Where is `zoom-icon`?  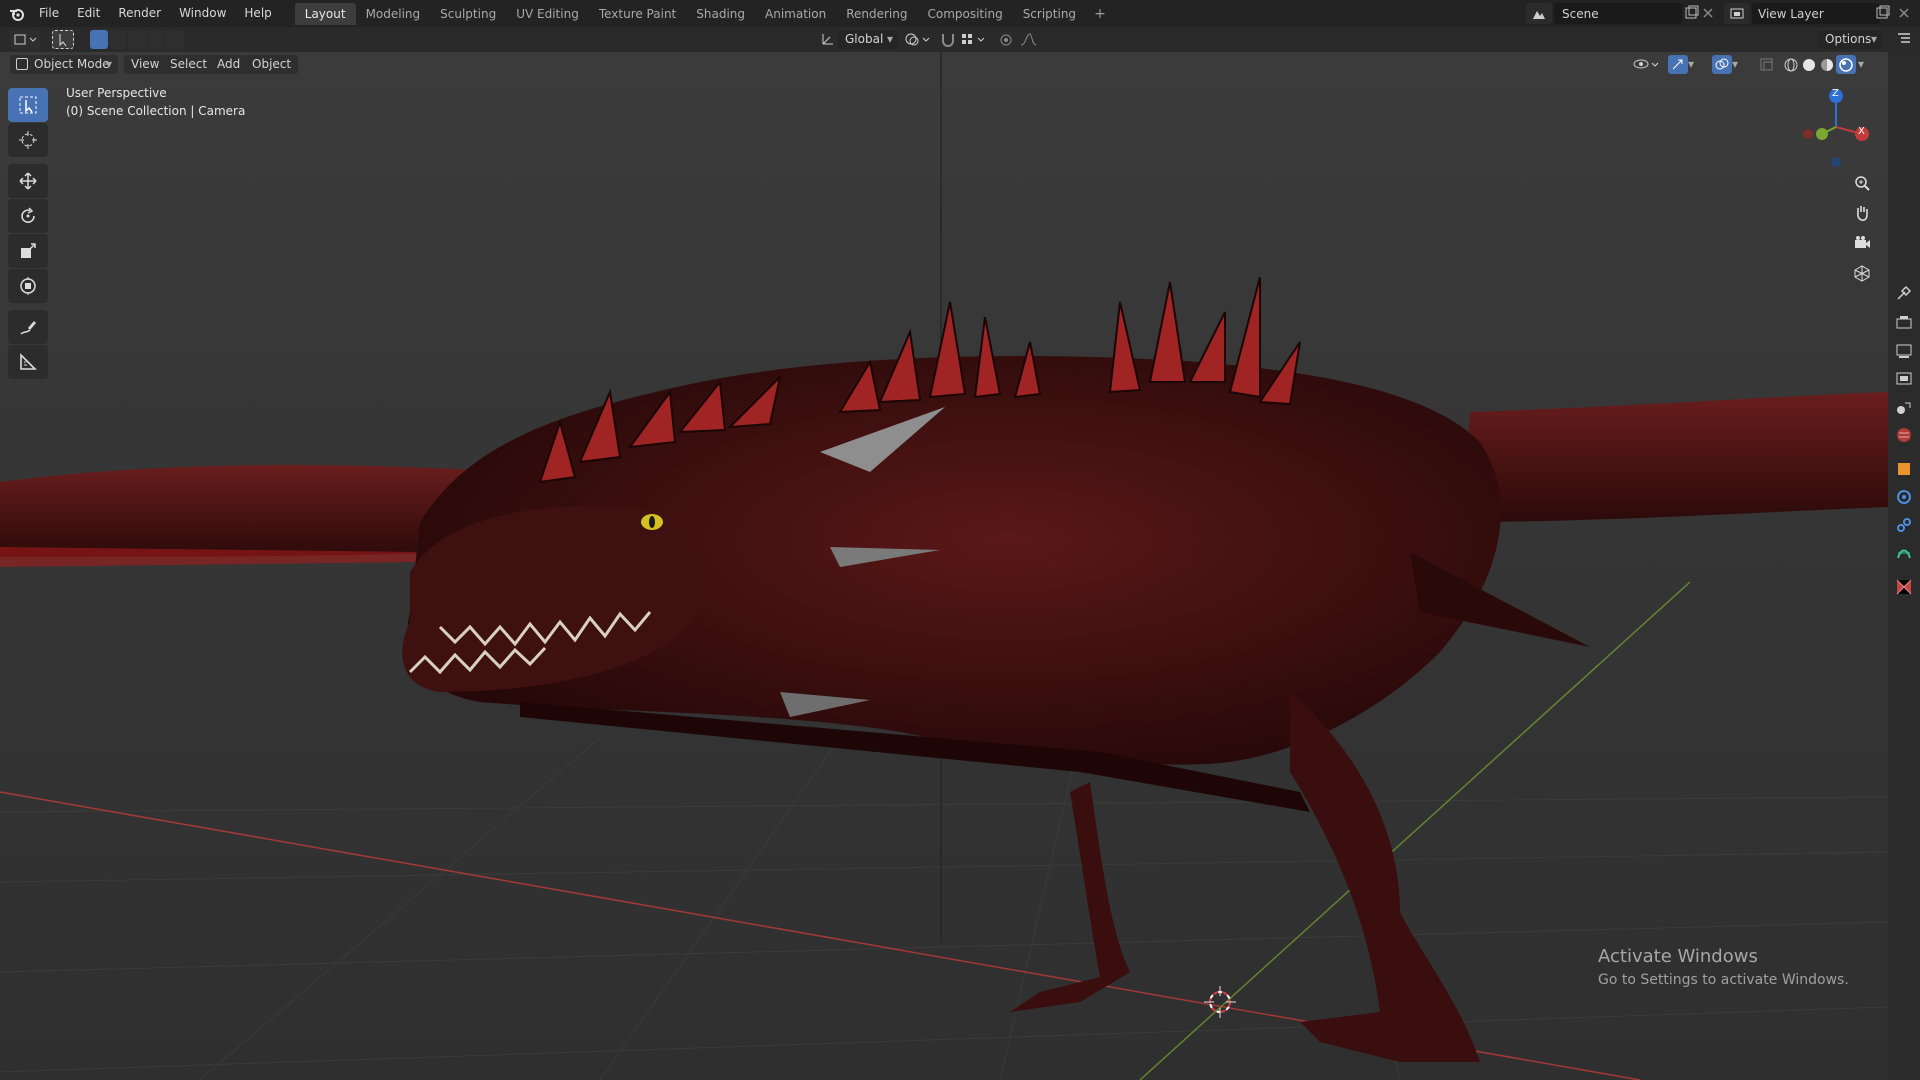 zoom-icon is located at coordinates (1862, 183).